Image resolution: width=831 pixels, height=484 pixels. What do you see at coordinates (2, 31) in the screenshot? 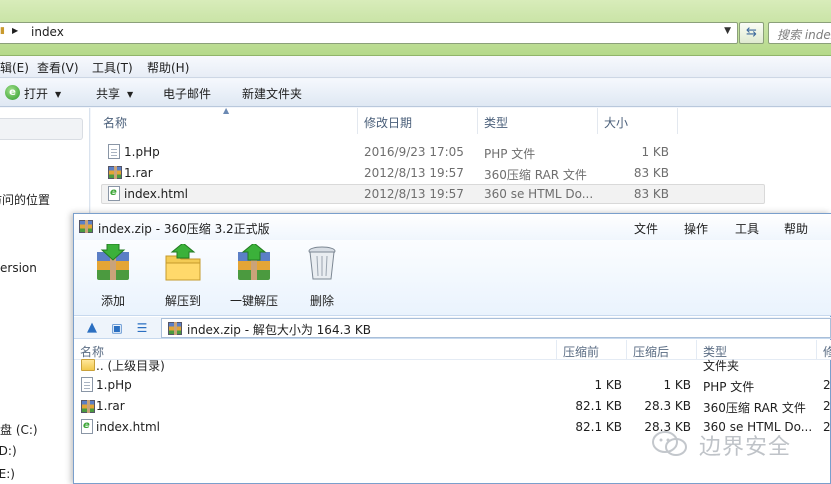
I see `folder-icon: ▮` at bounding box center [2, 31].